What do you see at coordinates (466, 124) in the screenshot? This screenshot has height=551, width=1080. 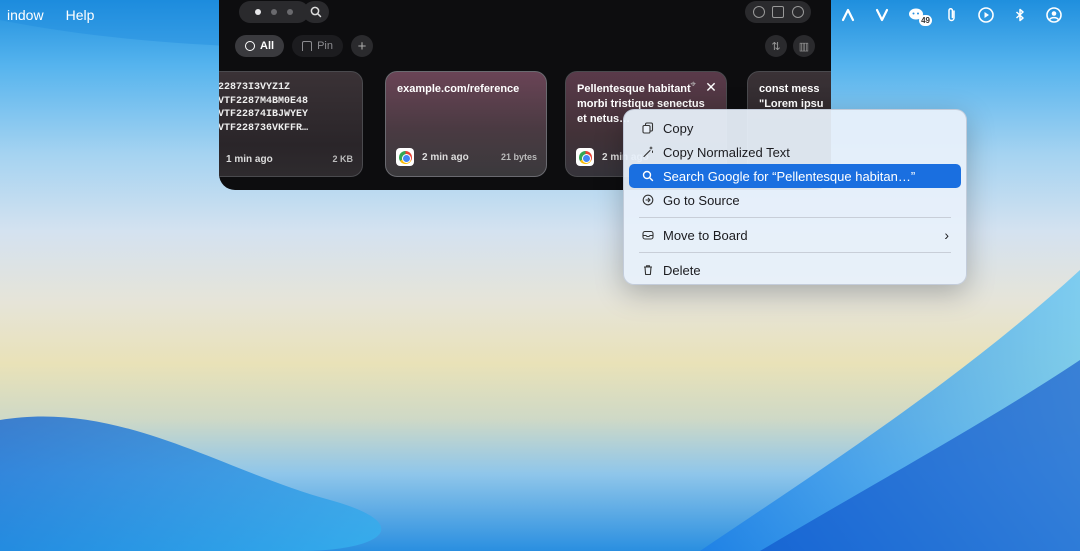 I see `clip-card: example.com/reference 2 min ago 21 bytes` at bounding box center [466, 124].